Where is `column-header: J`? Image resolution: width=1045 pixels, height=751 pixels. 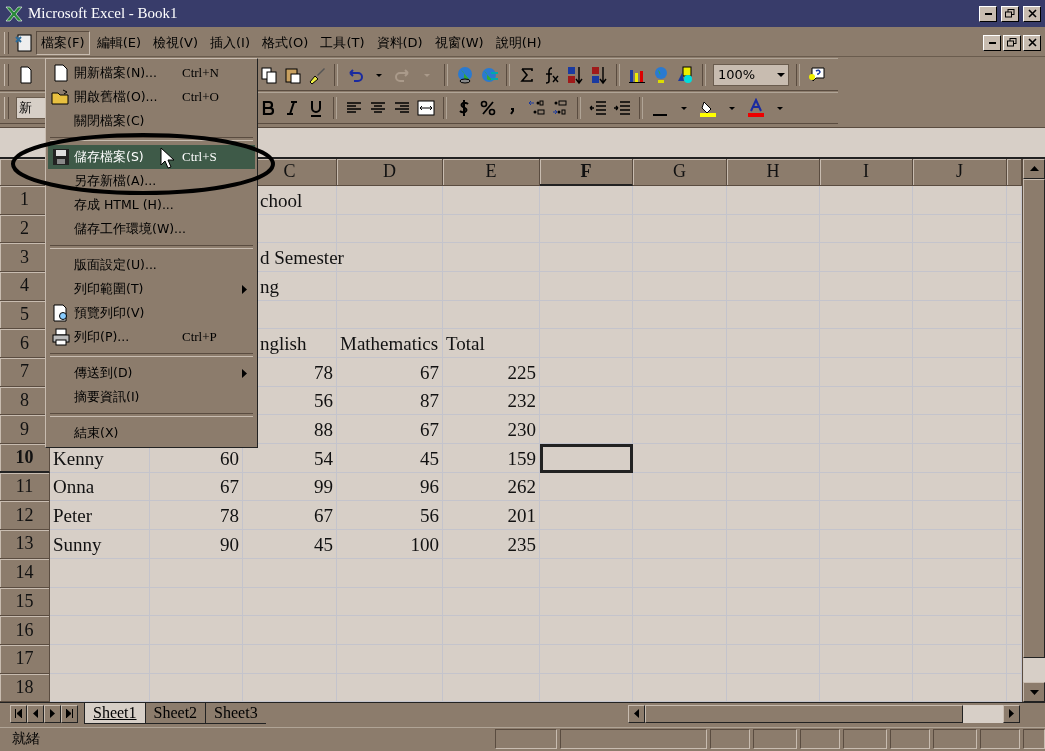 column-header: J is located at coordinates (960, 172).